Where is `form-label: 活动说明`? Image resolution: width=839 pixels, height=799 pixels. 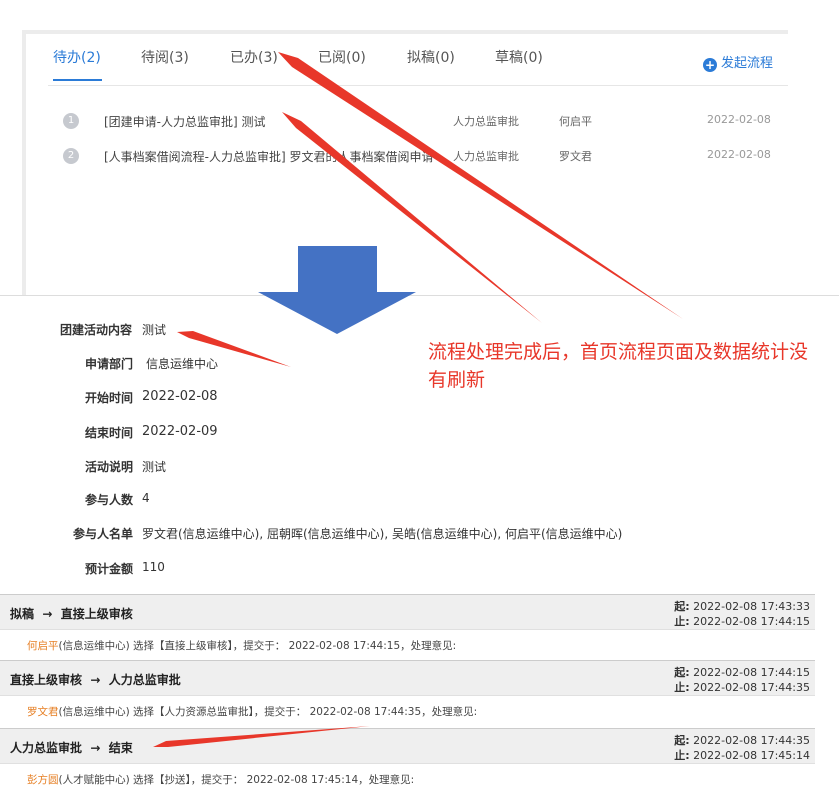 form-label: 活动说明 is located at coordinates (108, 467).